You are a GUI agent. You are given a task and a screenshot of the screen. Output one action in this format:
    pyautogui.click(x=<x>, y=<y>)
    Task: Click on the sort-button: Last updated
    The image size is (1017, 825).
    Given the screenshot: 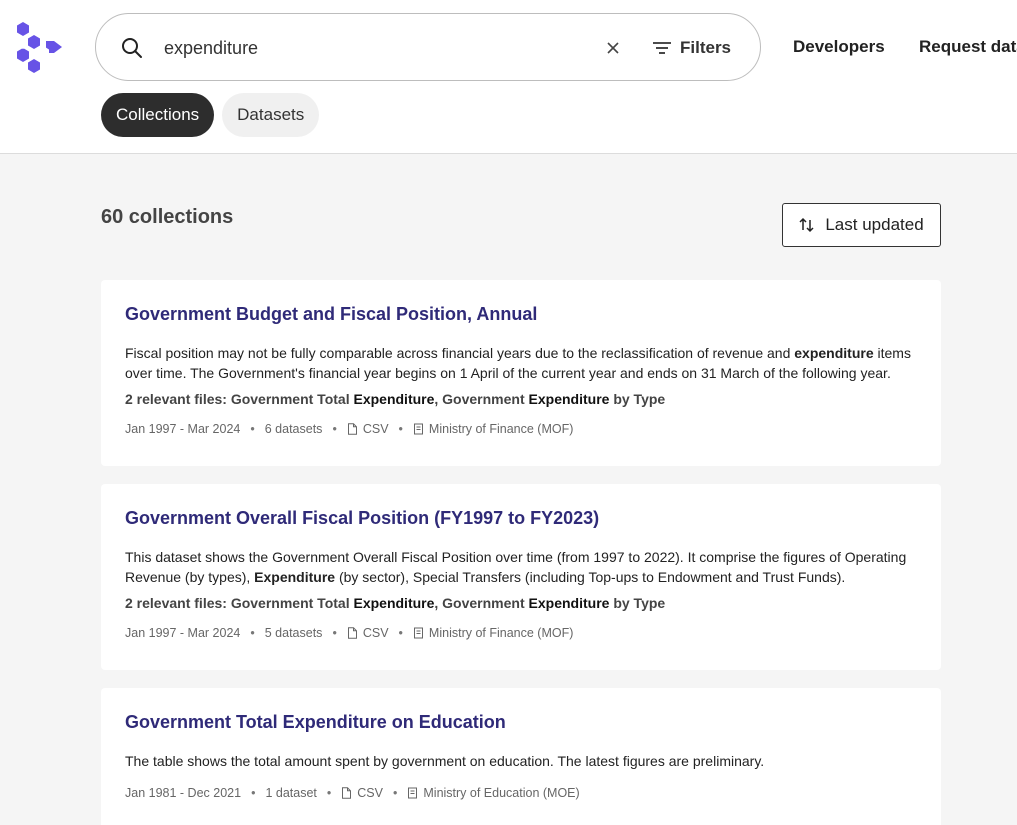 What is the action you would take?
    pyautogui.click(x=861, y=225)
    